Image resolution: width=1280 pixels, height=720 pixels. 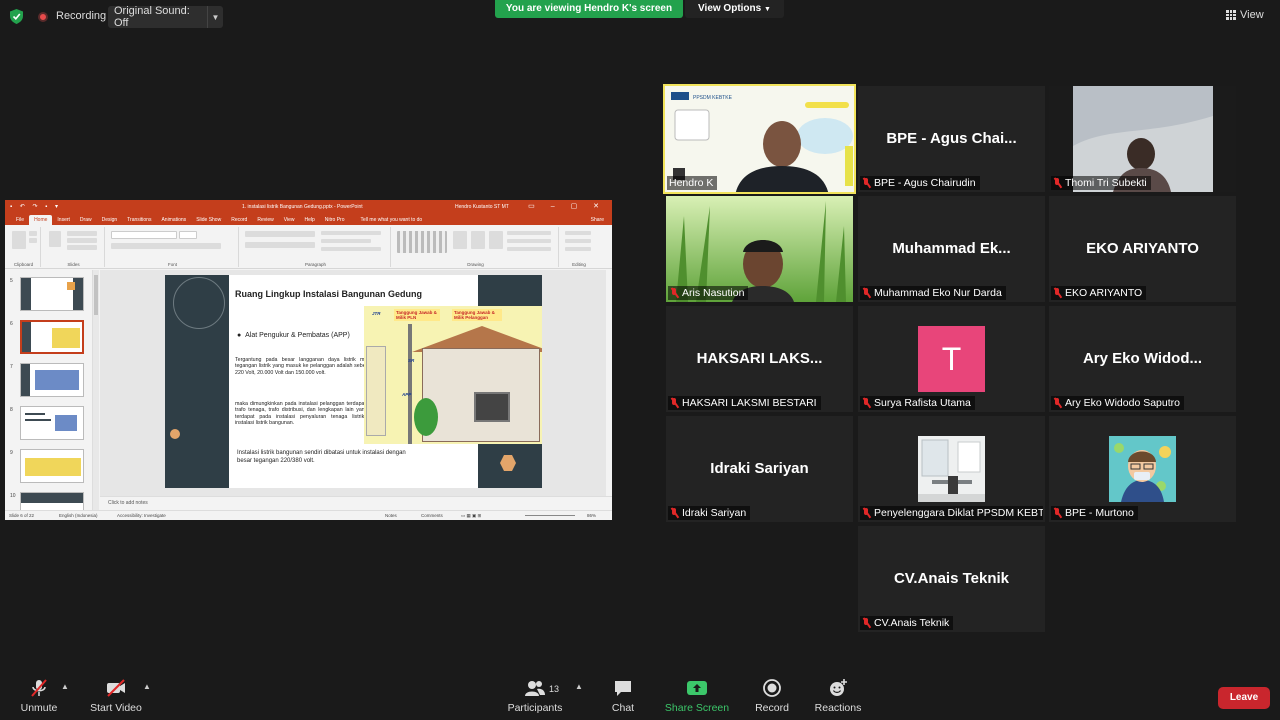 What do you see at coordinates (714, 513) in the screenshot?
I see `participant-name: Idraki Sariyan` at bounding box center [714, 513].